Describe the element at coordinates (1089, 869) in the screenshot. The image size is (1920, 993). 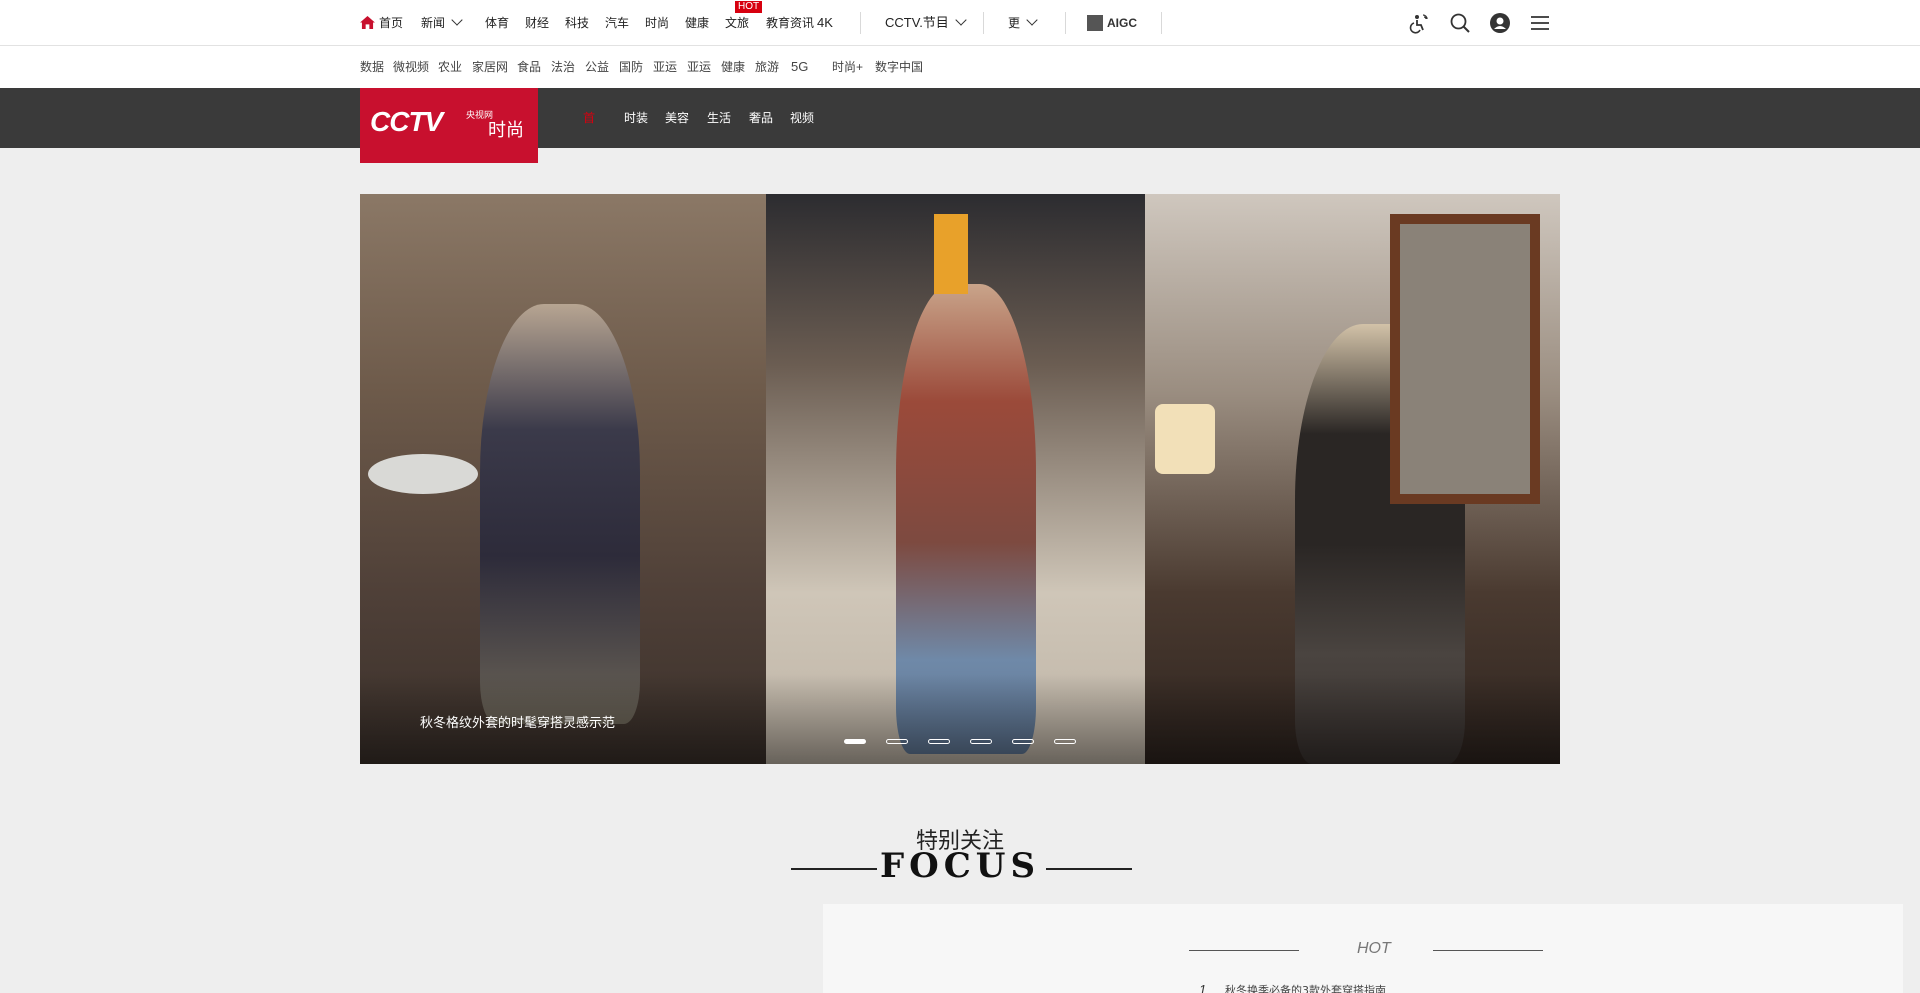
I see `focus-rule-right` at that location.